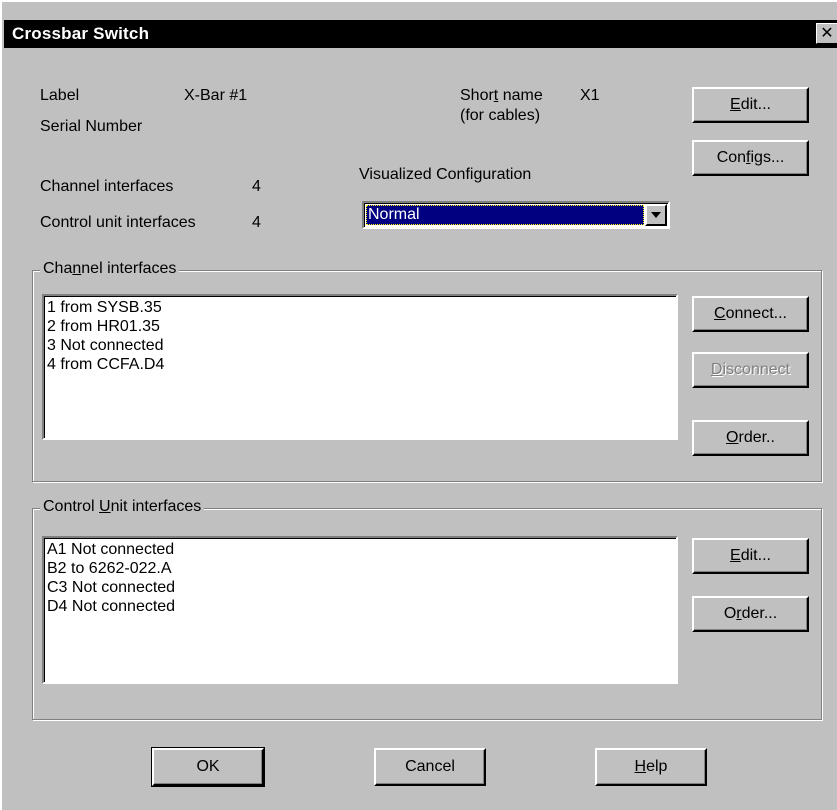 The height and width of the screenshot is (810, 837). What do you see at coordinates (107, 186) in the screenshot?
I see `channel-count-caption: Channel interfaces` at bounding box center [107, 186].